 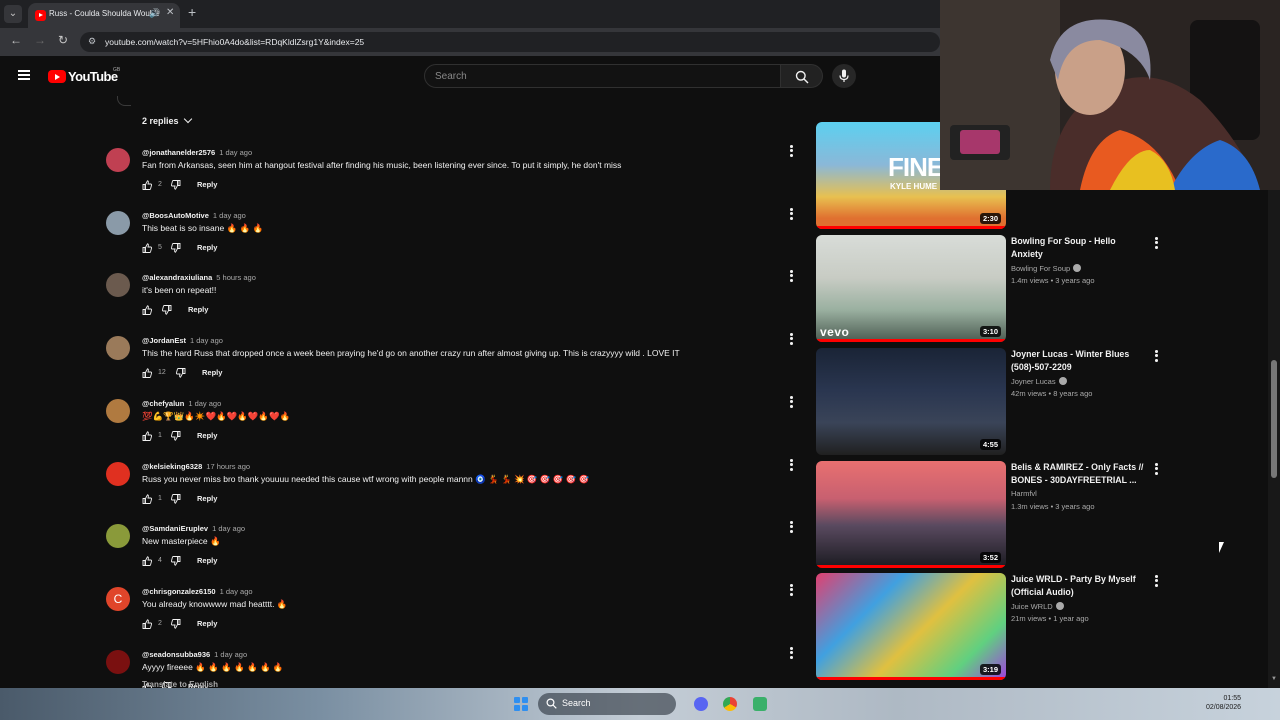 What do you see at coordinates (911, 401) in the screenshot?
I see `video-thumbnail: 4:55` at bounding box center [911, 401].